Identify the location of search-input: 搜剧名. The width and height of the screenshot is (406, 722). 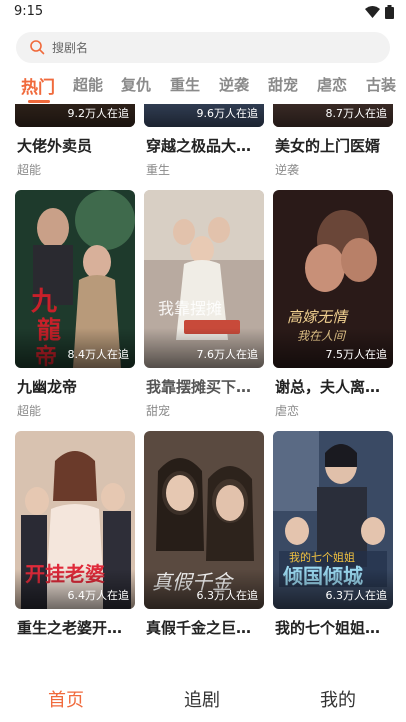
(70, 47).